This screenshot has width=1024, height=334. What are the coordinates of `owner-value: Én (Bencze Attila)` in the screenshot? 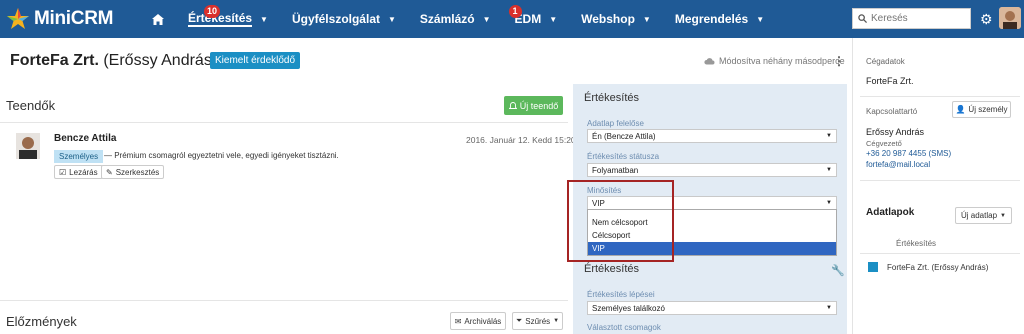 It's located at (624, 136).